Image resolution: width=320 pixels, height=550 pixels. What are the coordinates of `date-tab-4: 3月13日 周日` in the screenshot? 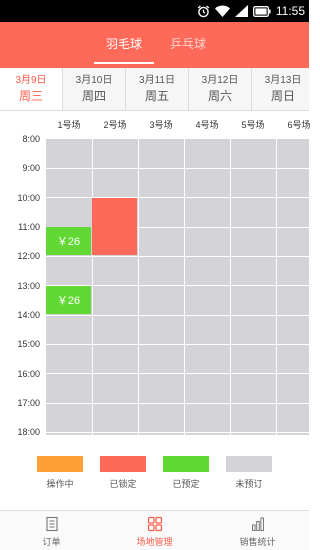 It's located at (280, 89).